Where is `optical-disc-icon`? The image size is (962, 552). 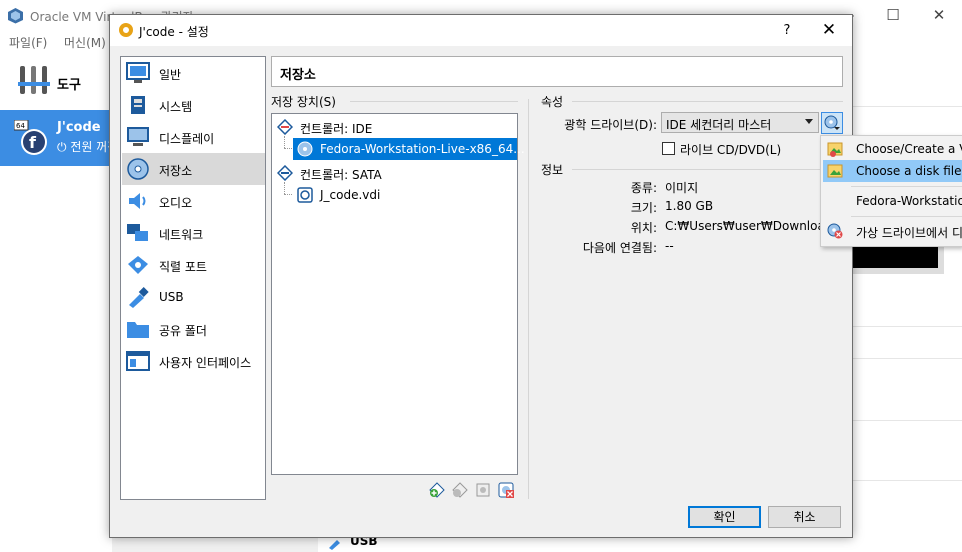 optical-disc-icon is located at coordinates (305, 149).